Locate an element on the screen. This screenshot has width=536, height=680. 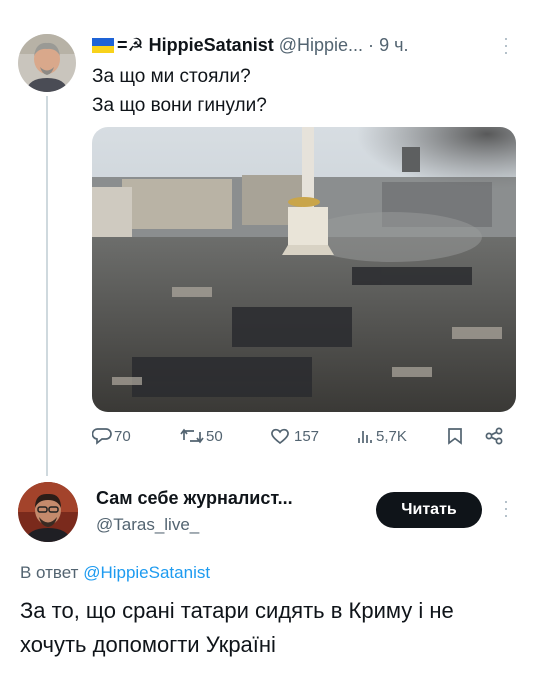
views-chart-icon is located at coordinates (365, 437).